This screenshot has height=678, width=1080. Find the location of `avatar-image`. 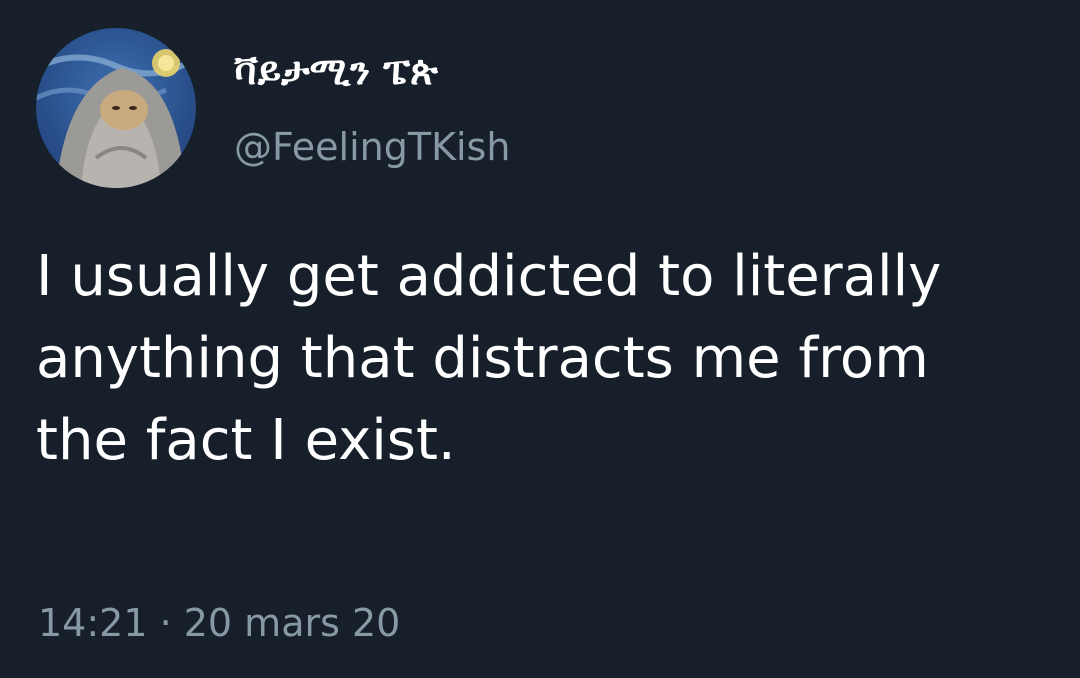

avatar-image is located at coordinates (116, 108).